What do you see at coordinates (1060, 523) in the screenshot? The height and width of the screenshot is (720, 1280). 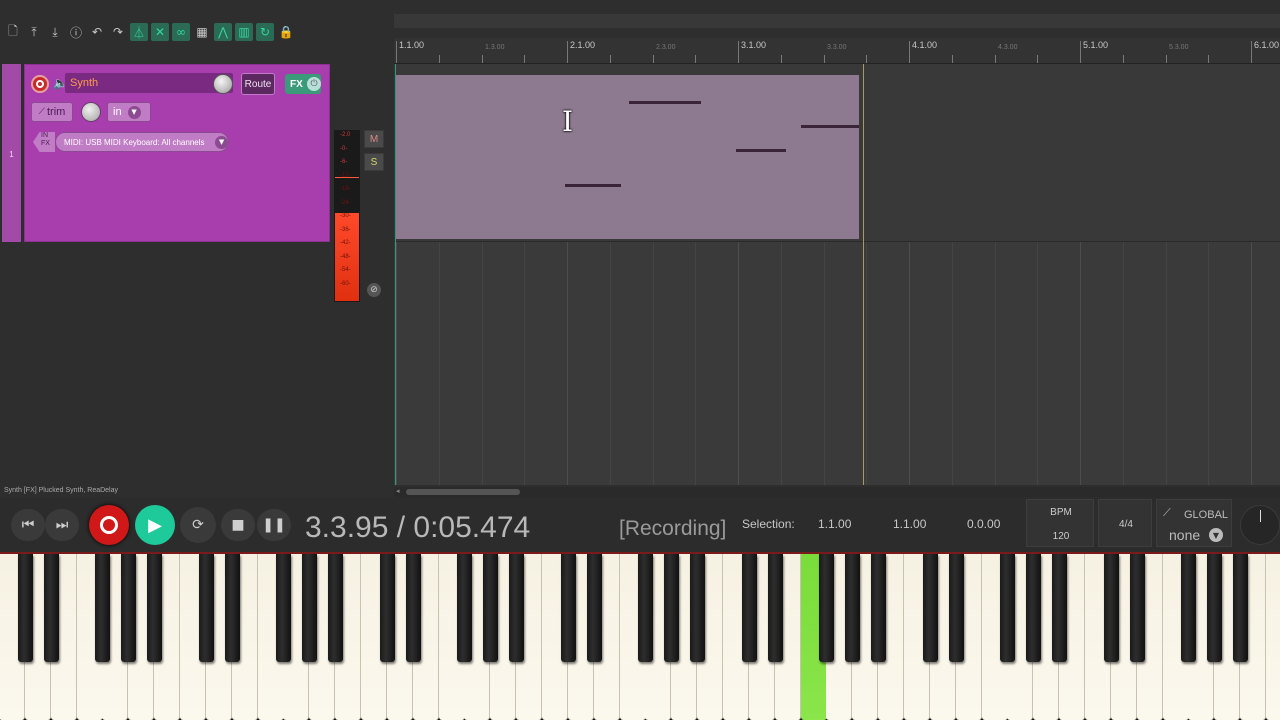 I see `tempo-box: BPM 120` at bounding box center [1060, 523].